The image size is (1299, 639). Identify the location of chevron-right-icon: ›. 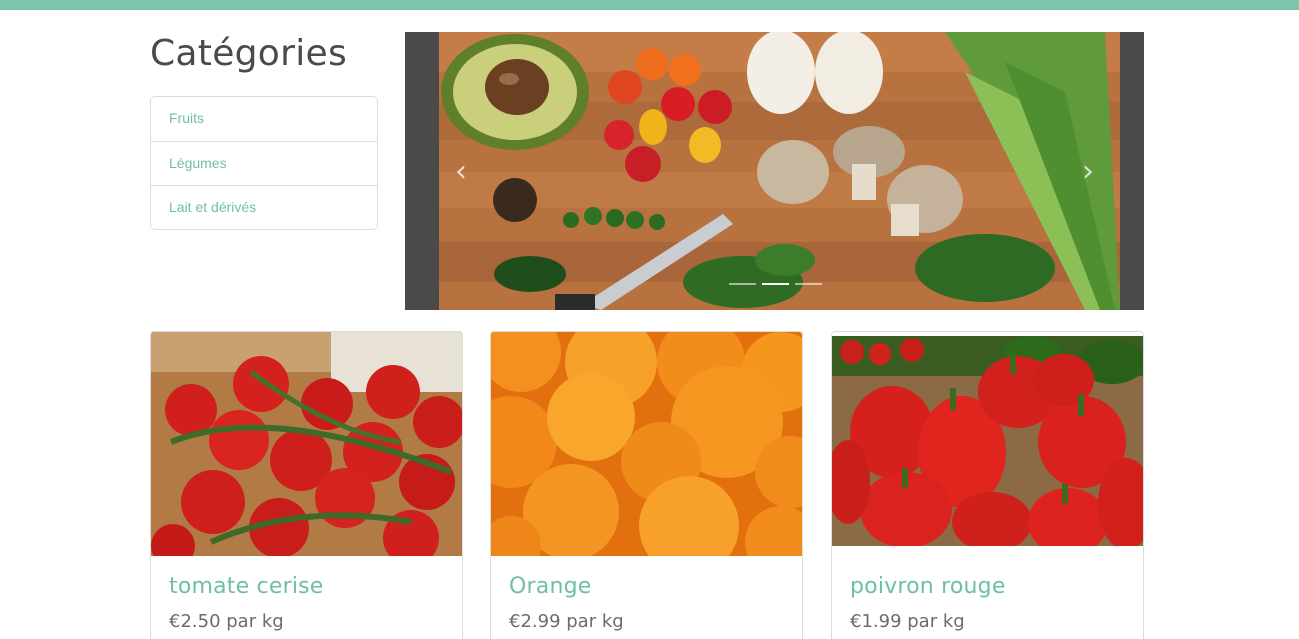
(1088, 171).